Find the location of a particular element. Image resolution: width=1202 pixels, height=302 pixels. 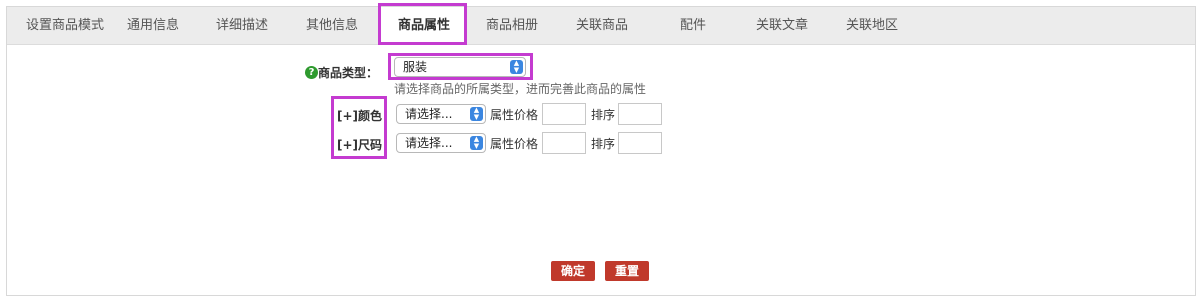

attribute-size-price-input is located at coordinates (564, 143).